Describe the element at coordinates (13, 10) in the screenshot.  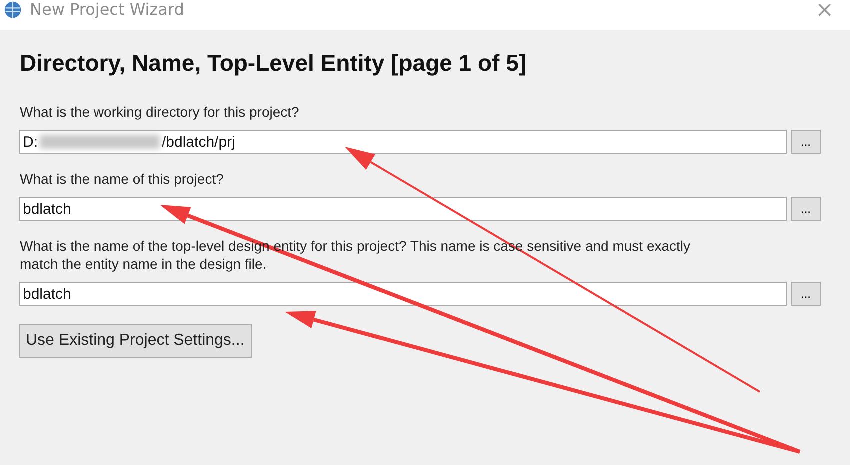
I see `globe-icon` at that location.